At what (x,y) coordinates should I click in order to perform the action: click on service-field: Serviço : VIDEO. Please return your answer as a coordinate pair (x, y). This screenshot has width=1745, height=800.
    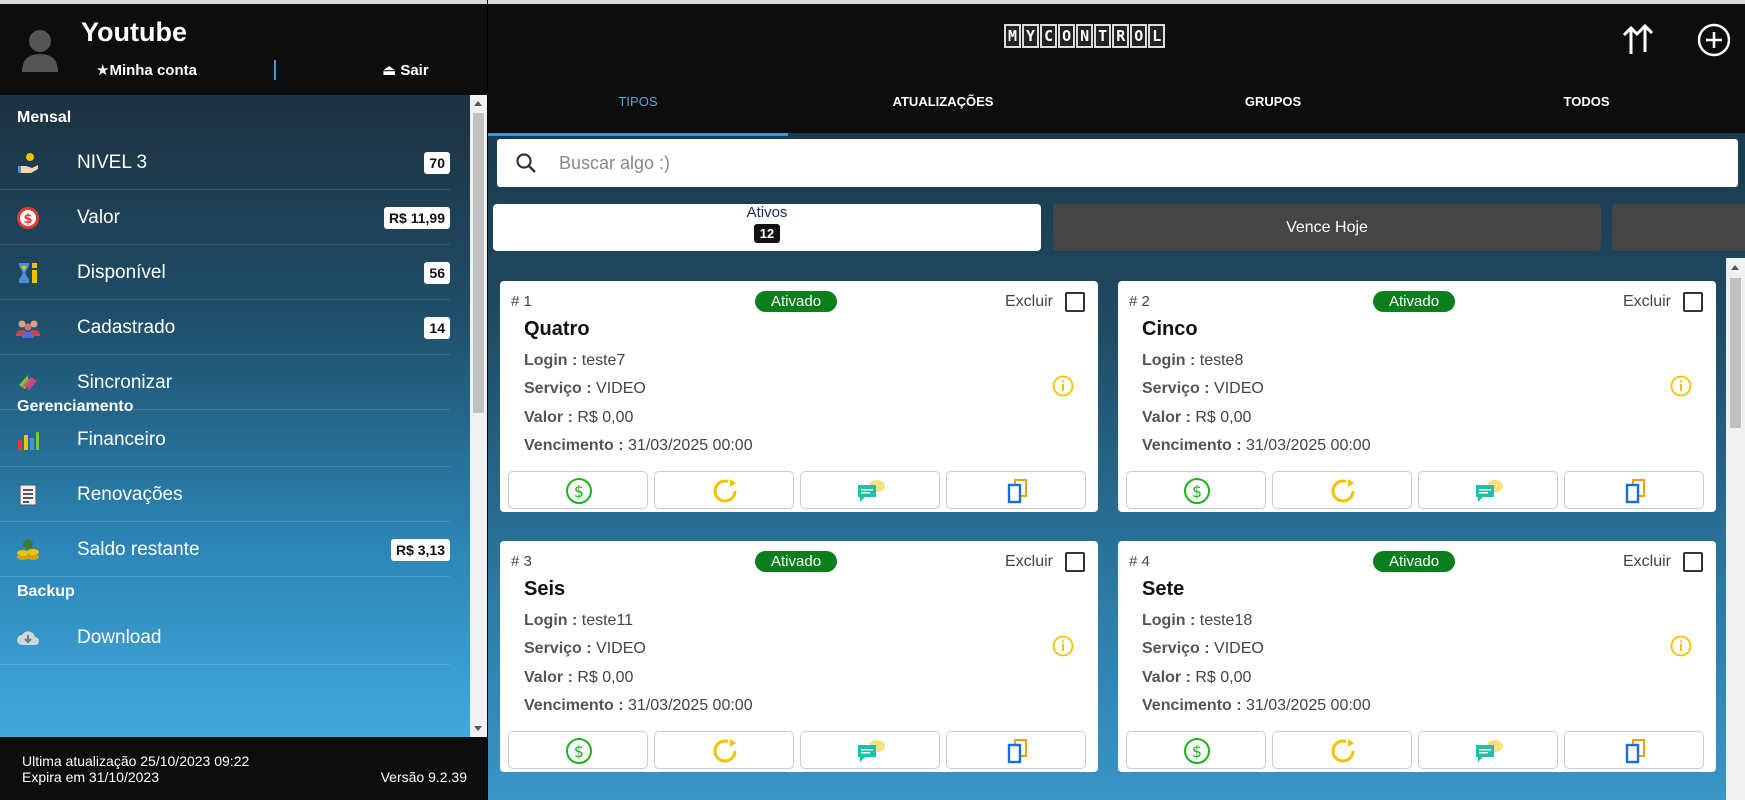
    Looking at the image, I should click on (1203, 388).